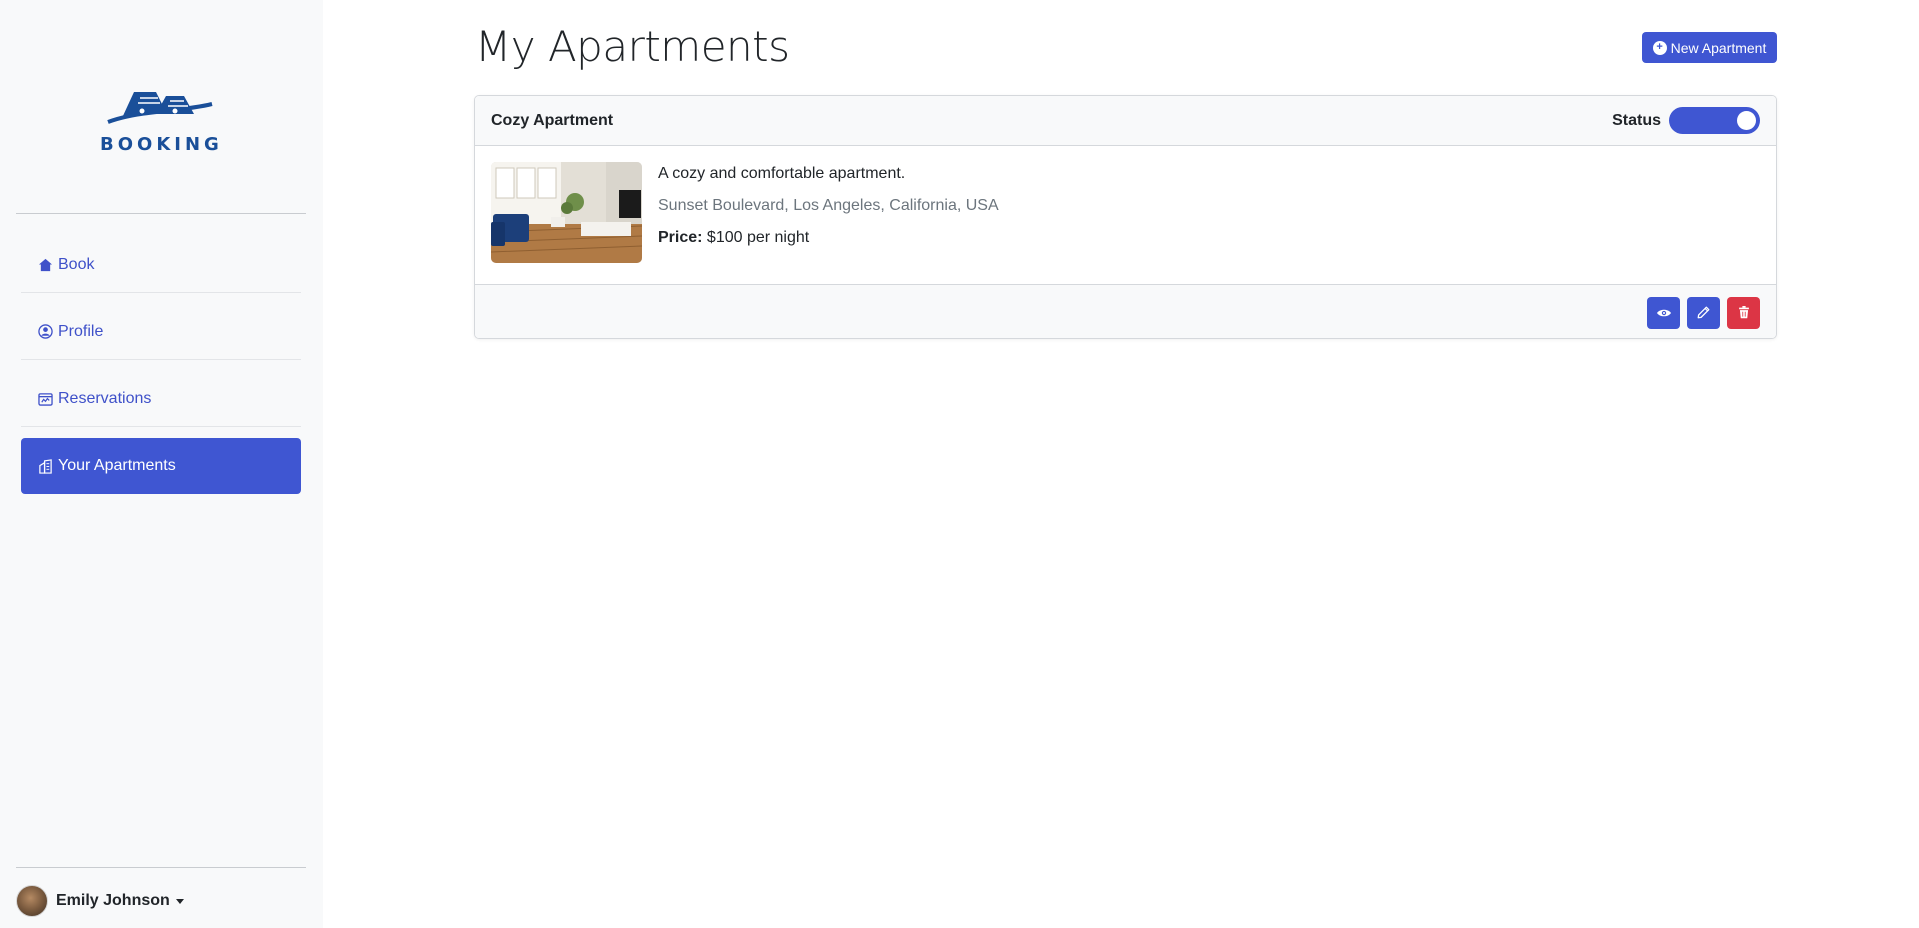  I want to click on pencil-icon, so click(1703, 312).